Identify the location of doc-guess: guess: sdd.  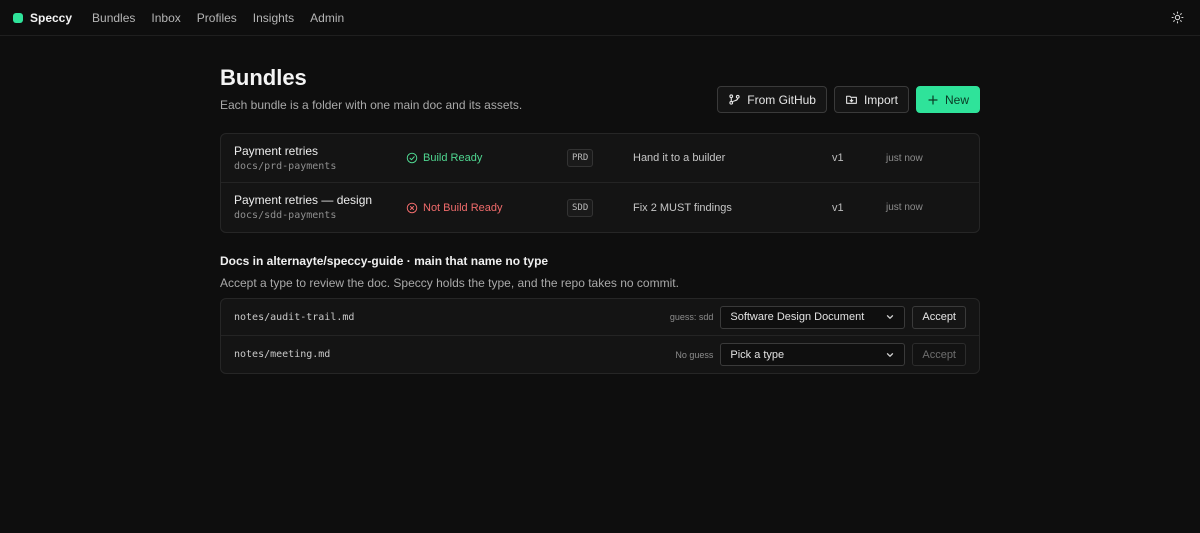
(691, 317).